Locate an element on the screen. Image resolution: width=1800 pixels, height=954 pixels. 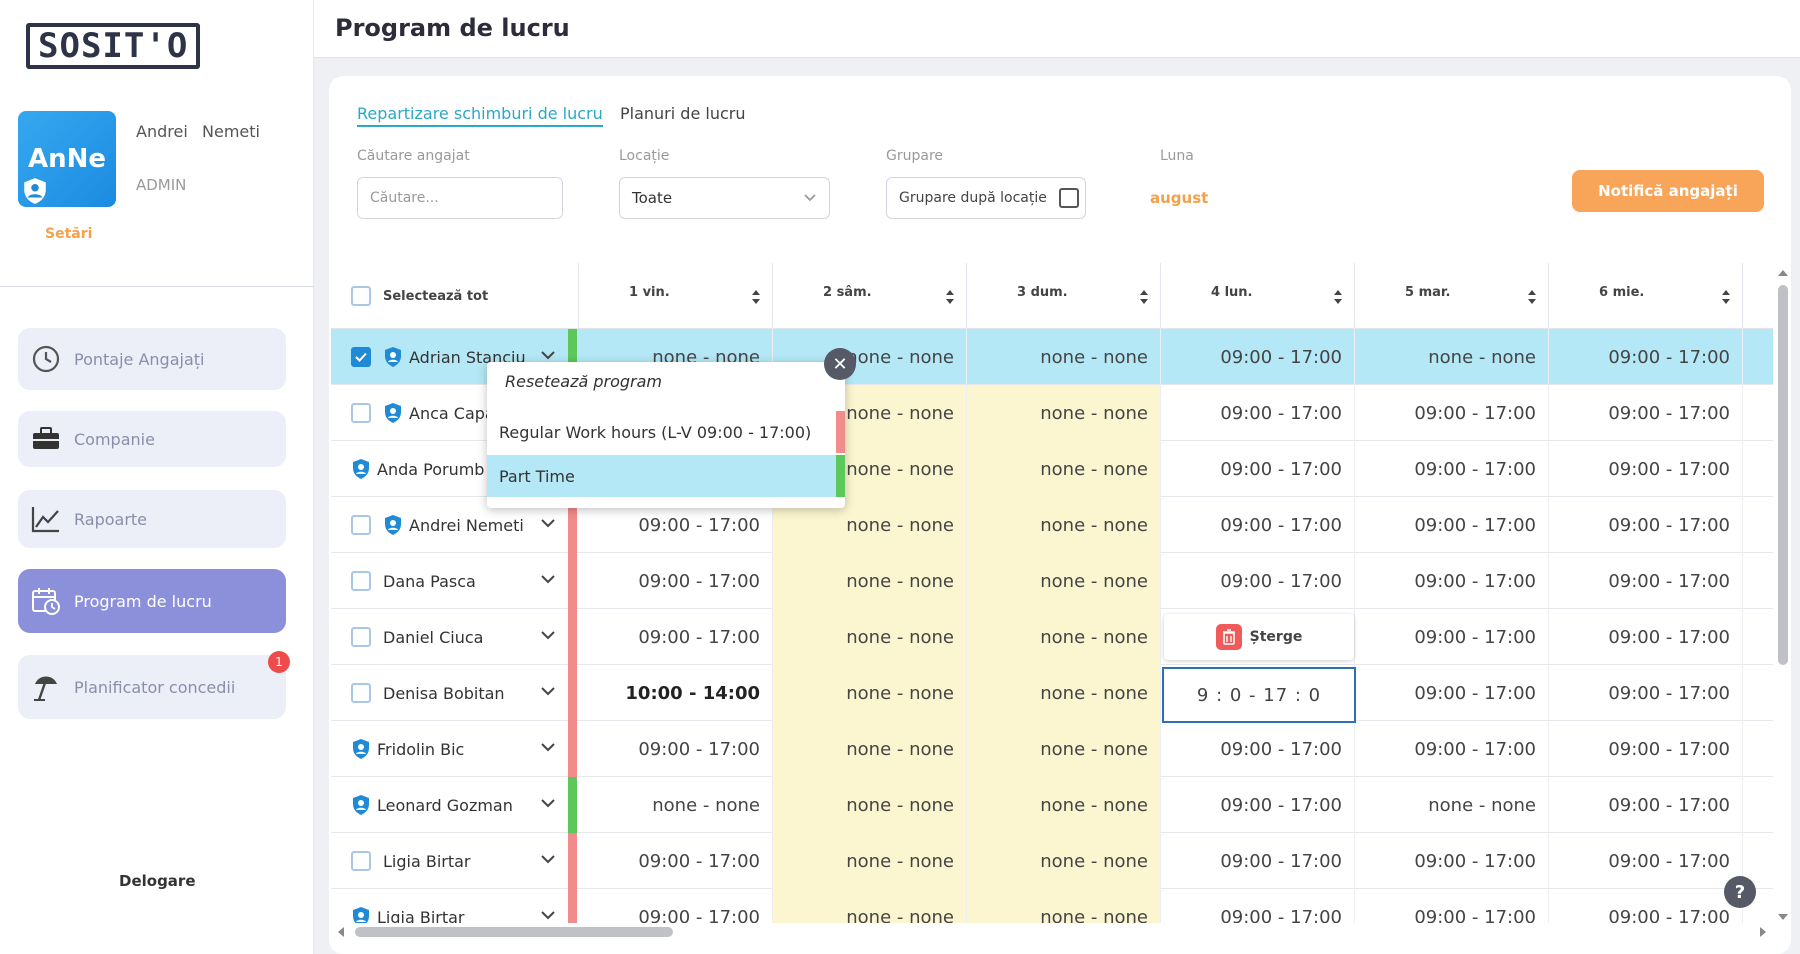
time-edit-input: 9 : 0 - 17 : 0 is located at coordinates (1259, 695).